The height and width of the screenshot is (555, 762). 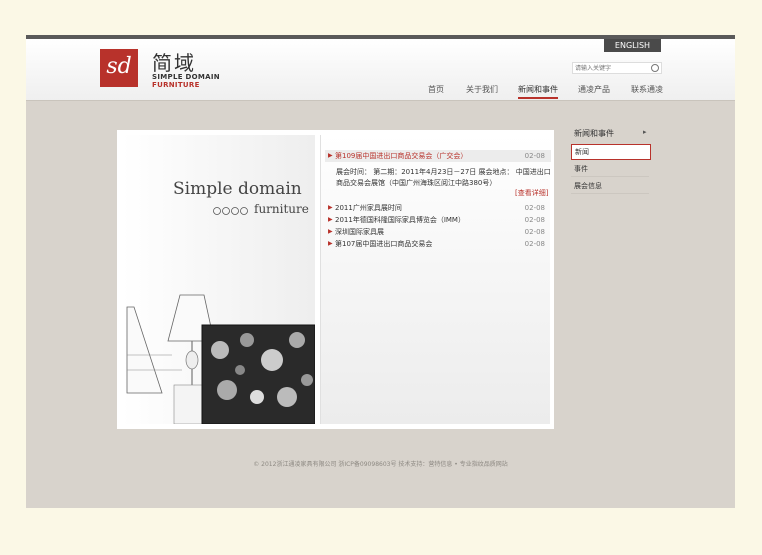 I want to click on nav-news-events: 新闻和事件, so click(x=538, y=91).